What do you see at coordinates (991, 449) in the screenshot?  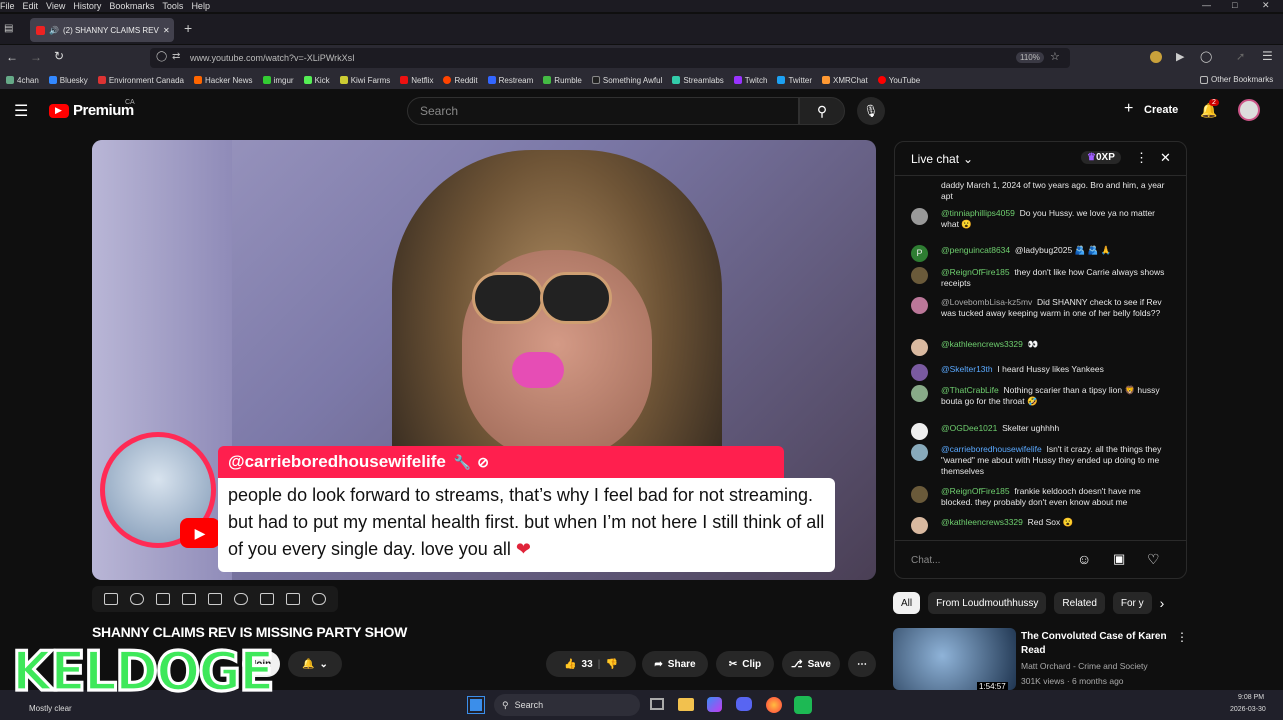 I see `chat-username: @carrieboredhousewifelife` at bounding box center [991, 449].